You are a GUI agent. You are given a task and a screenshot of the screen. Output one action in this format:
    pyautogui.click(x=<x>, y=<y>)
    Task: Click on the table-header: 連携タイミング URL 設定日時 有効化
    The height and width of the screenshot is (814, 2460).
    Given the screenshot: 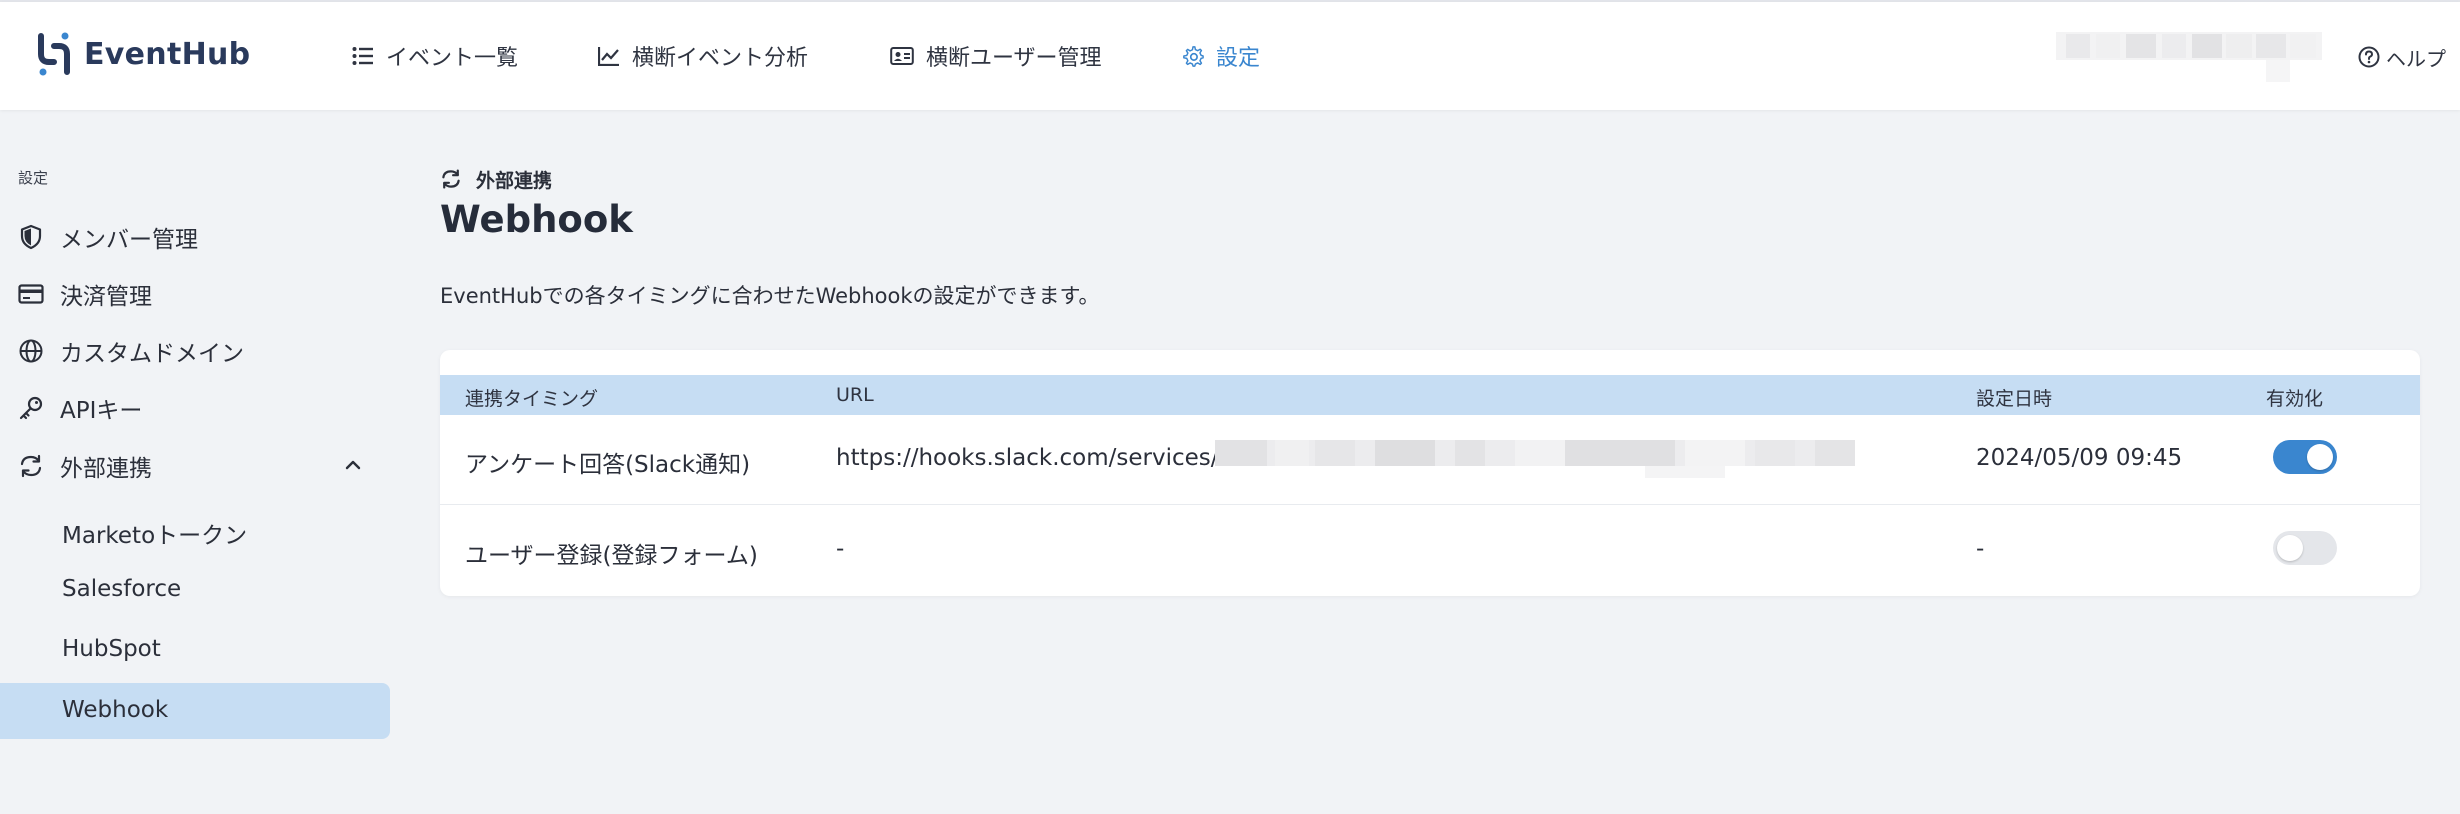 What is the action you would take?
    pyautogui.click(x=1430, y=395)
    